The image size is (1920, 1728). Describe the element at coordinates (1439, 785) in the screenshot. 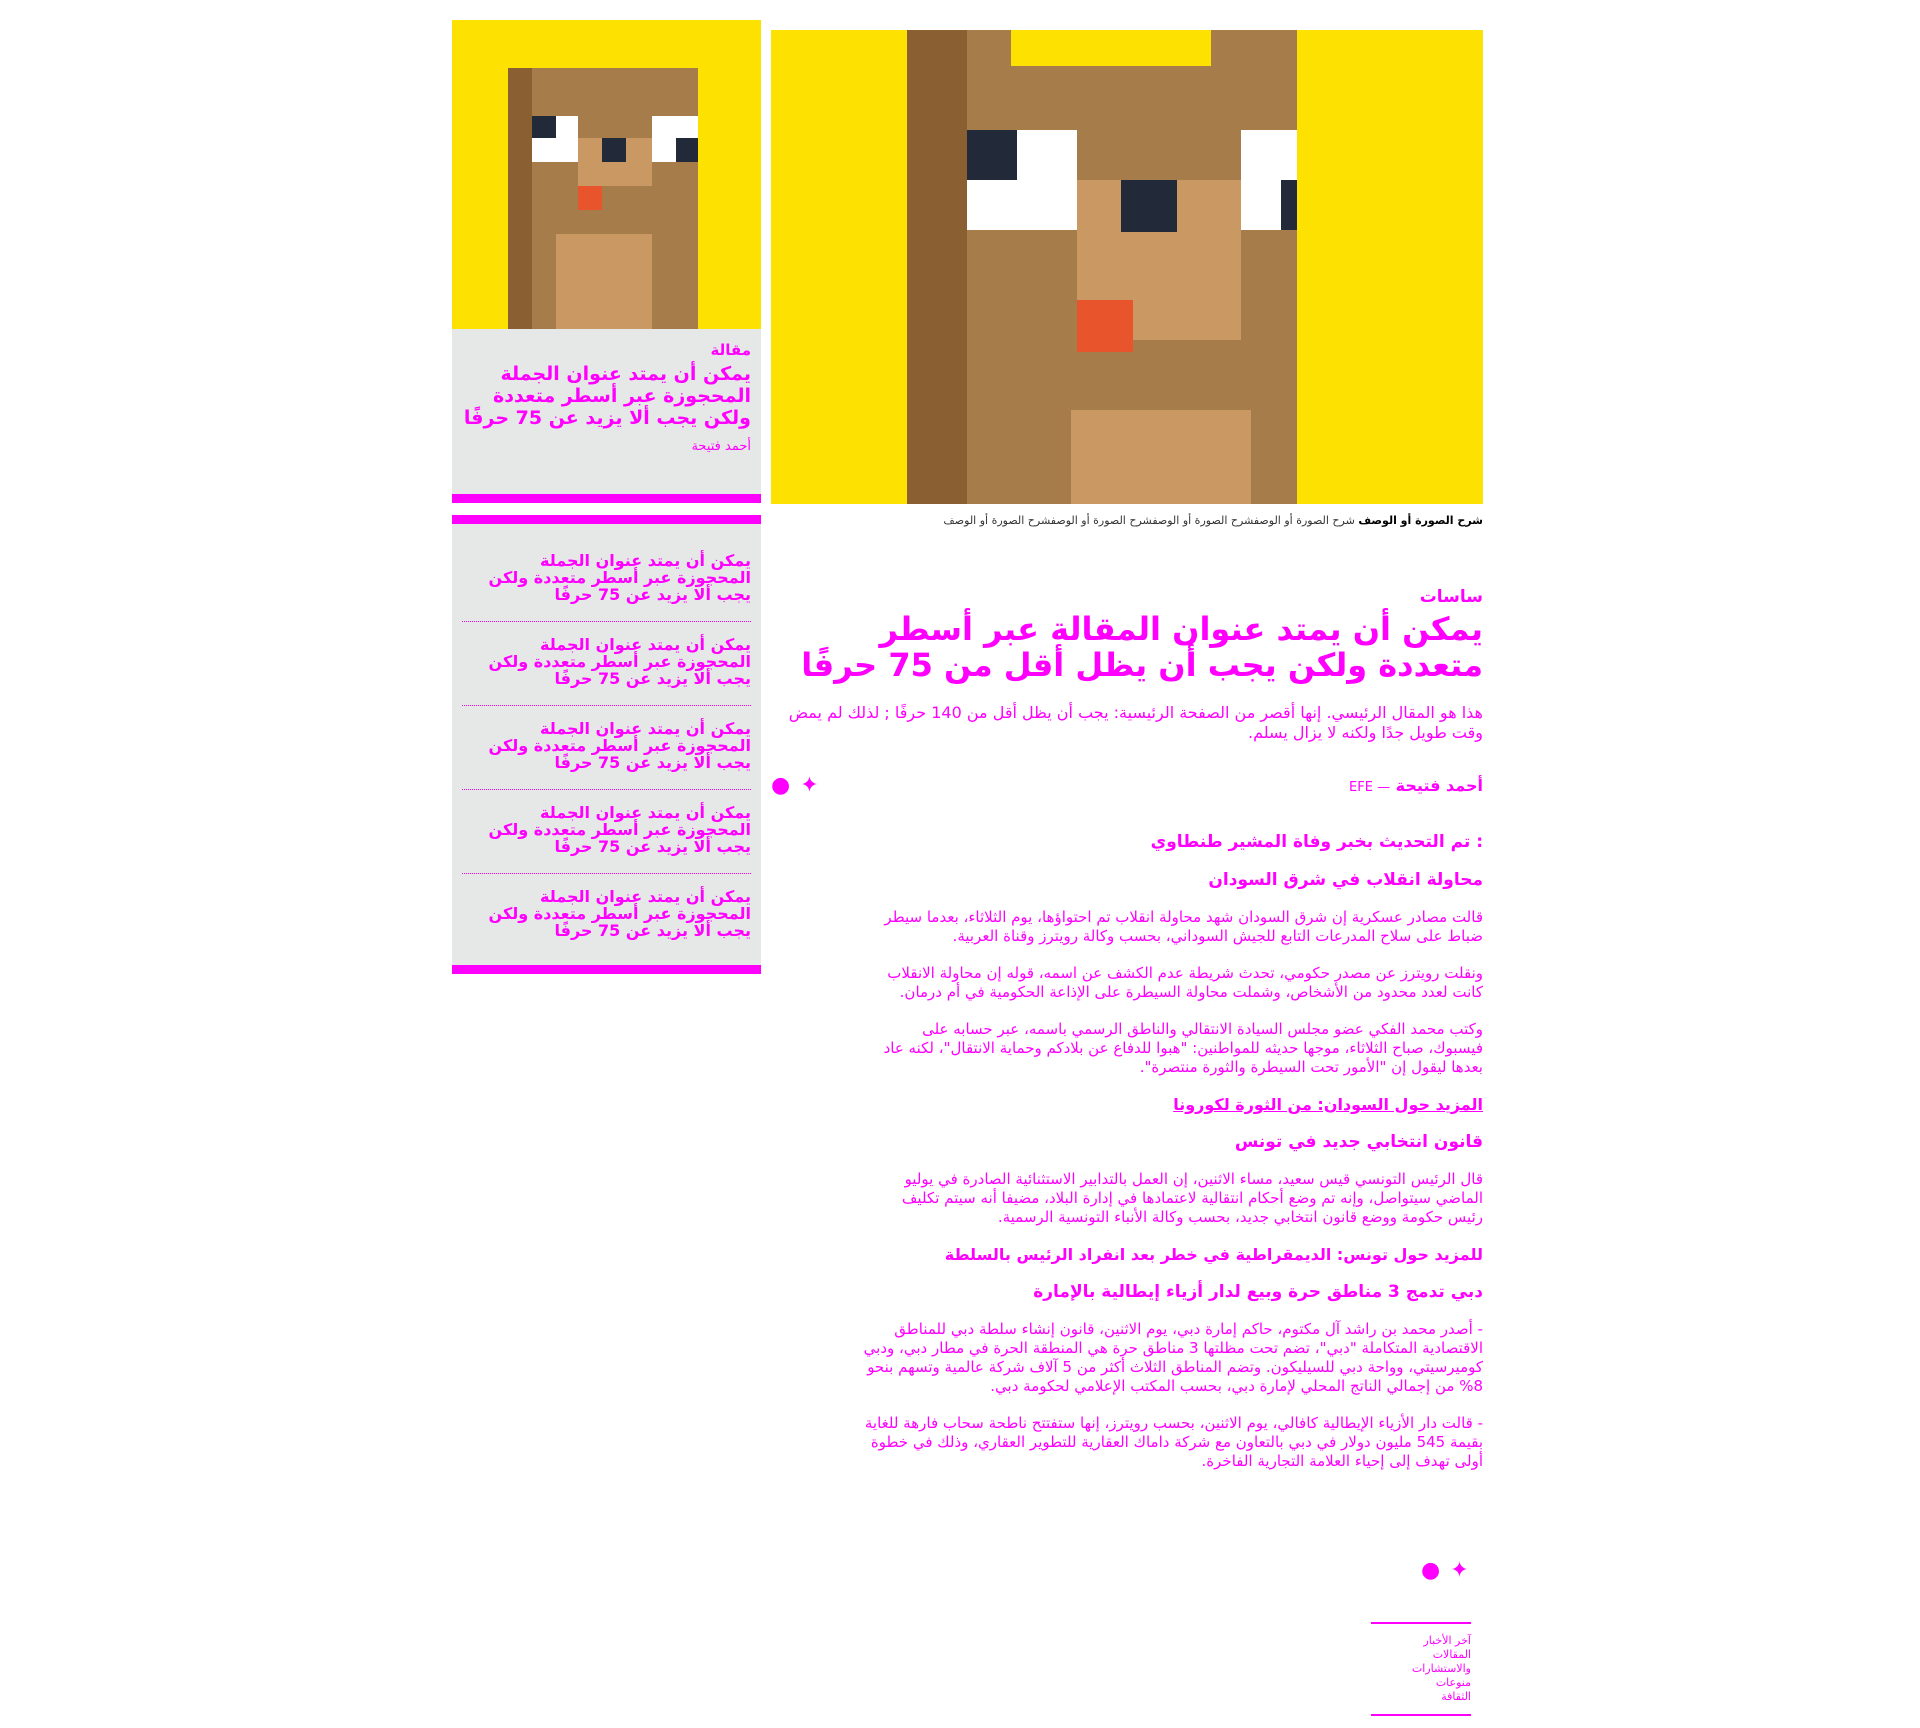

I see `author-name: أحمد فتيحة` at that location.